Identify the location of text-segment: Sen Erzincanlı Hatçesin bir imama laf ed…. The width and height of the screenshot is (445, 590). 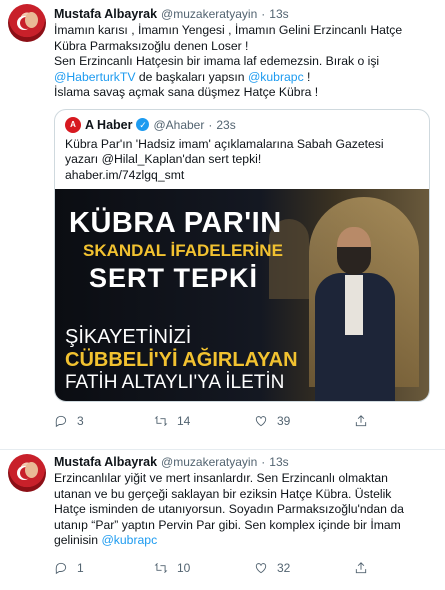
(217, 61).